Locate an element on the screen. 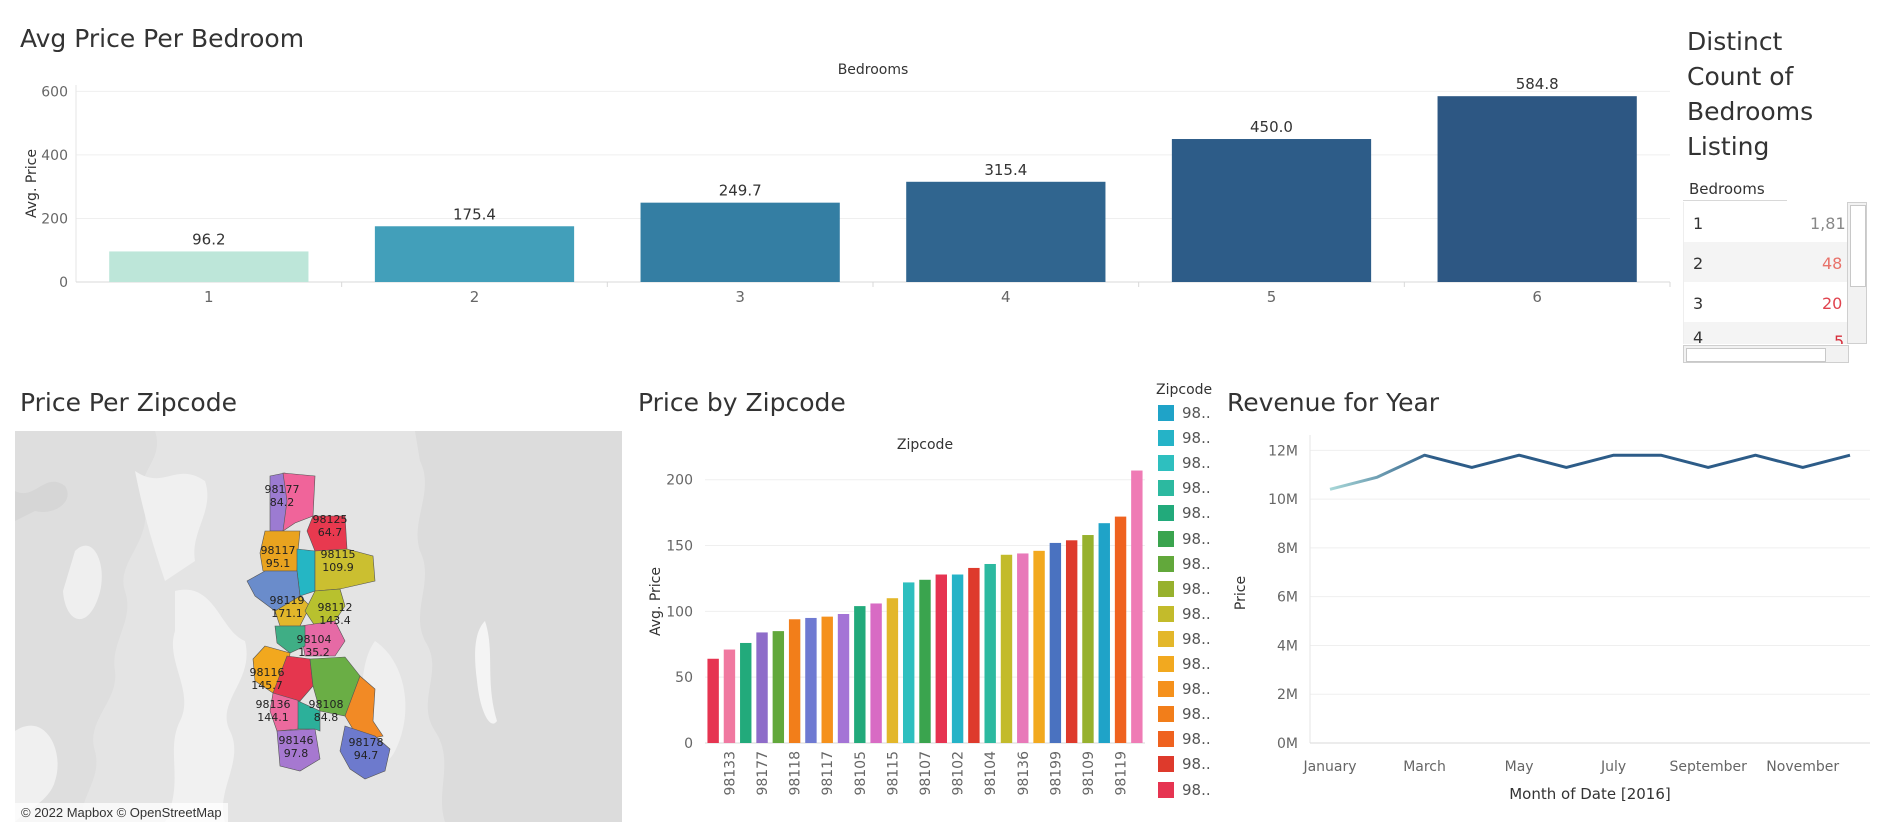 This screenshot has height=836, width=1880. table-row: 4 5 is located at coordinates (1766, 333).